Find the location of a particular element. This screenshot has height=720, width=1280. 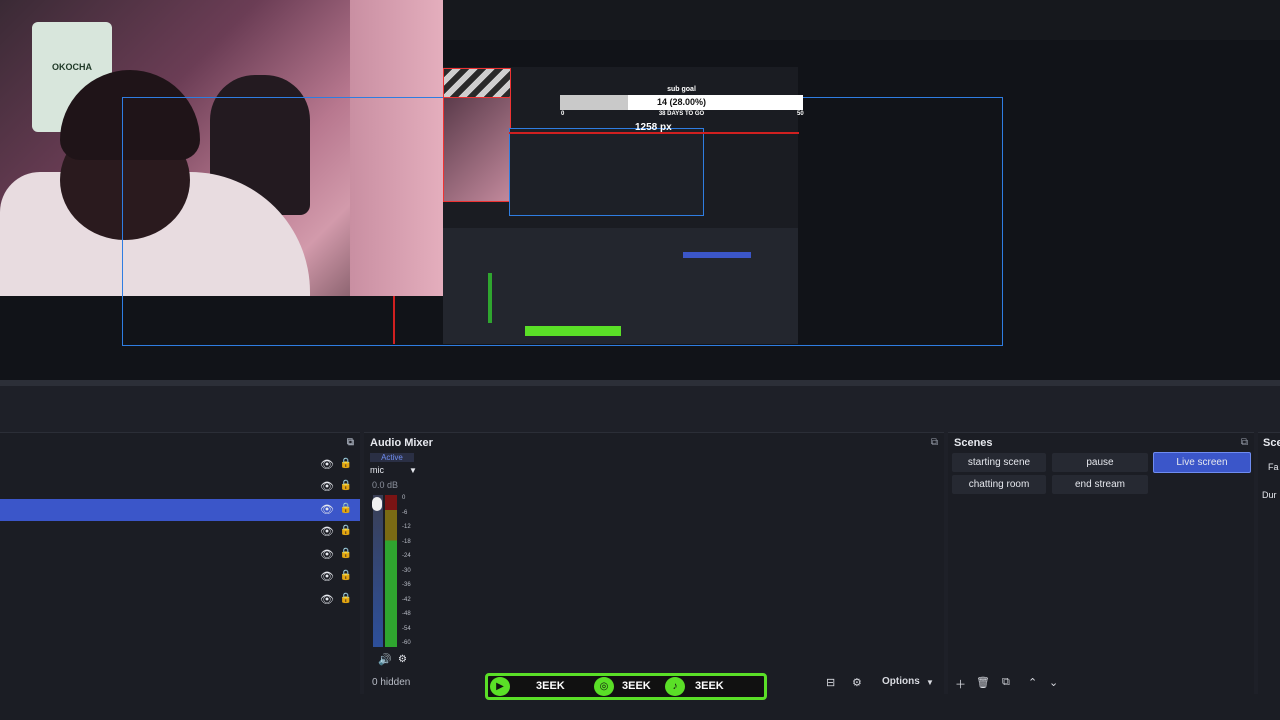

meter-tick-label: -48 is located at coordinates (406, 614).